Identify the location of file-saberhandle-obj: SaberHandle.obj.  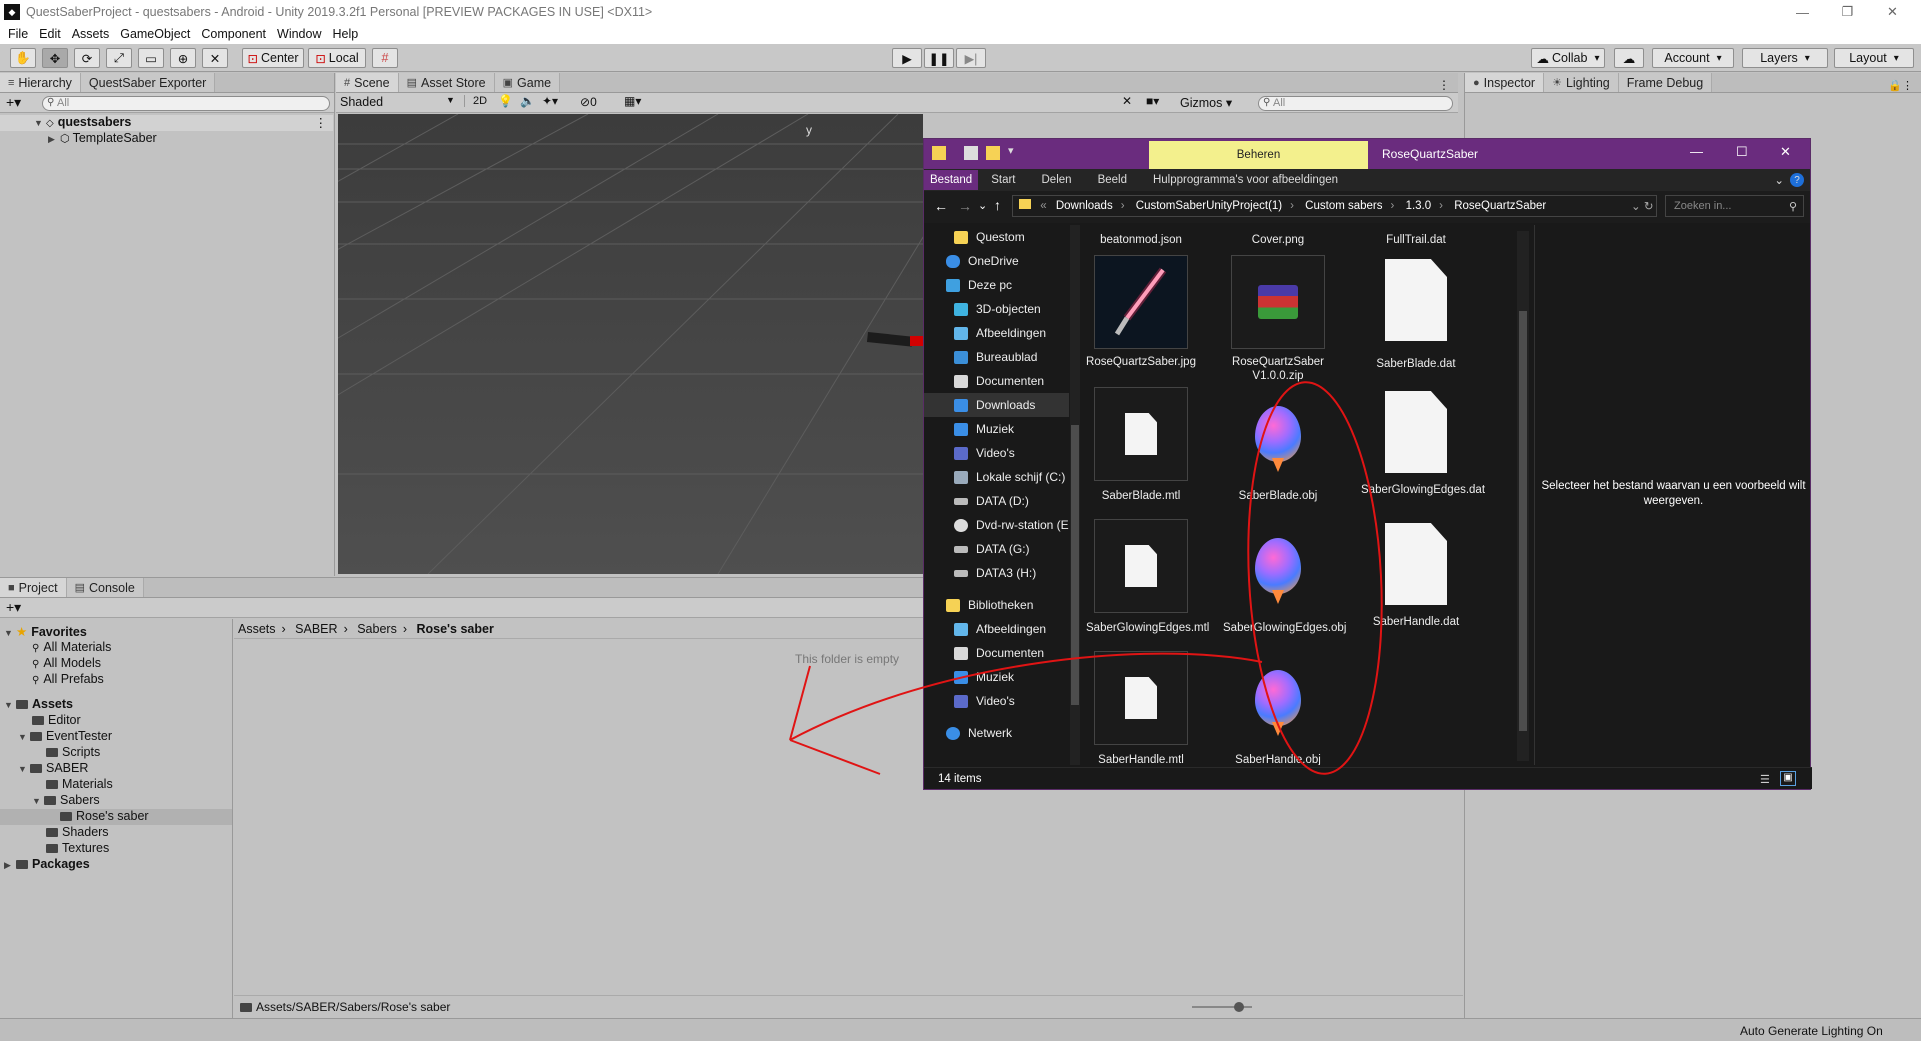
(1278, 708).